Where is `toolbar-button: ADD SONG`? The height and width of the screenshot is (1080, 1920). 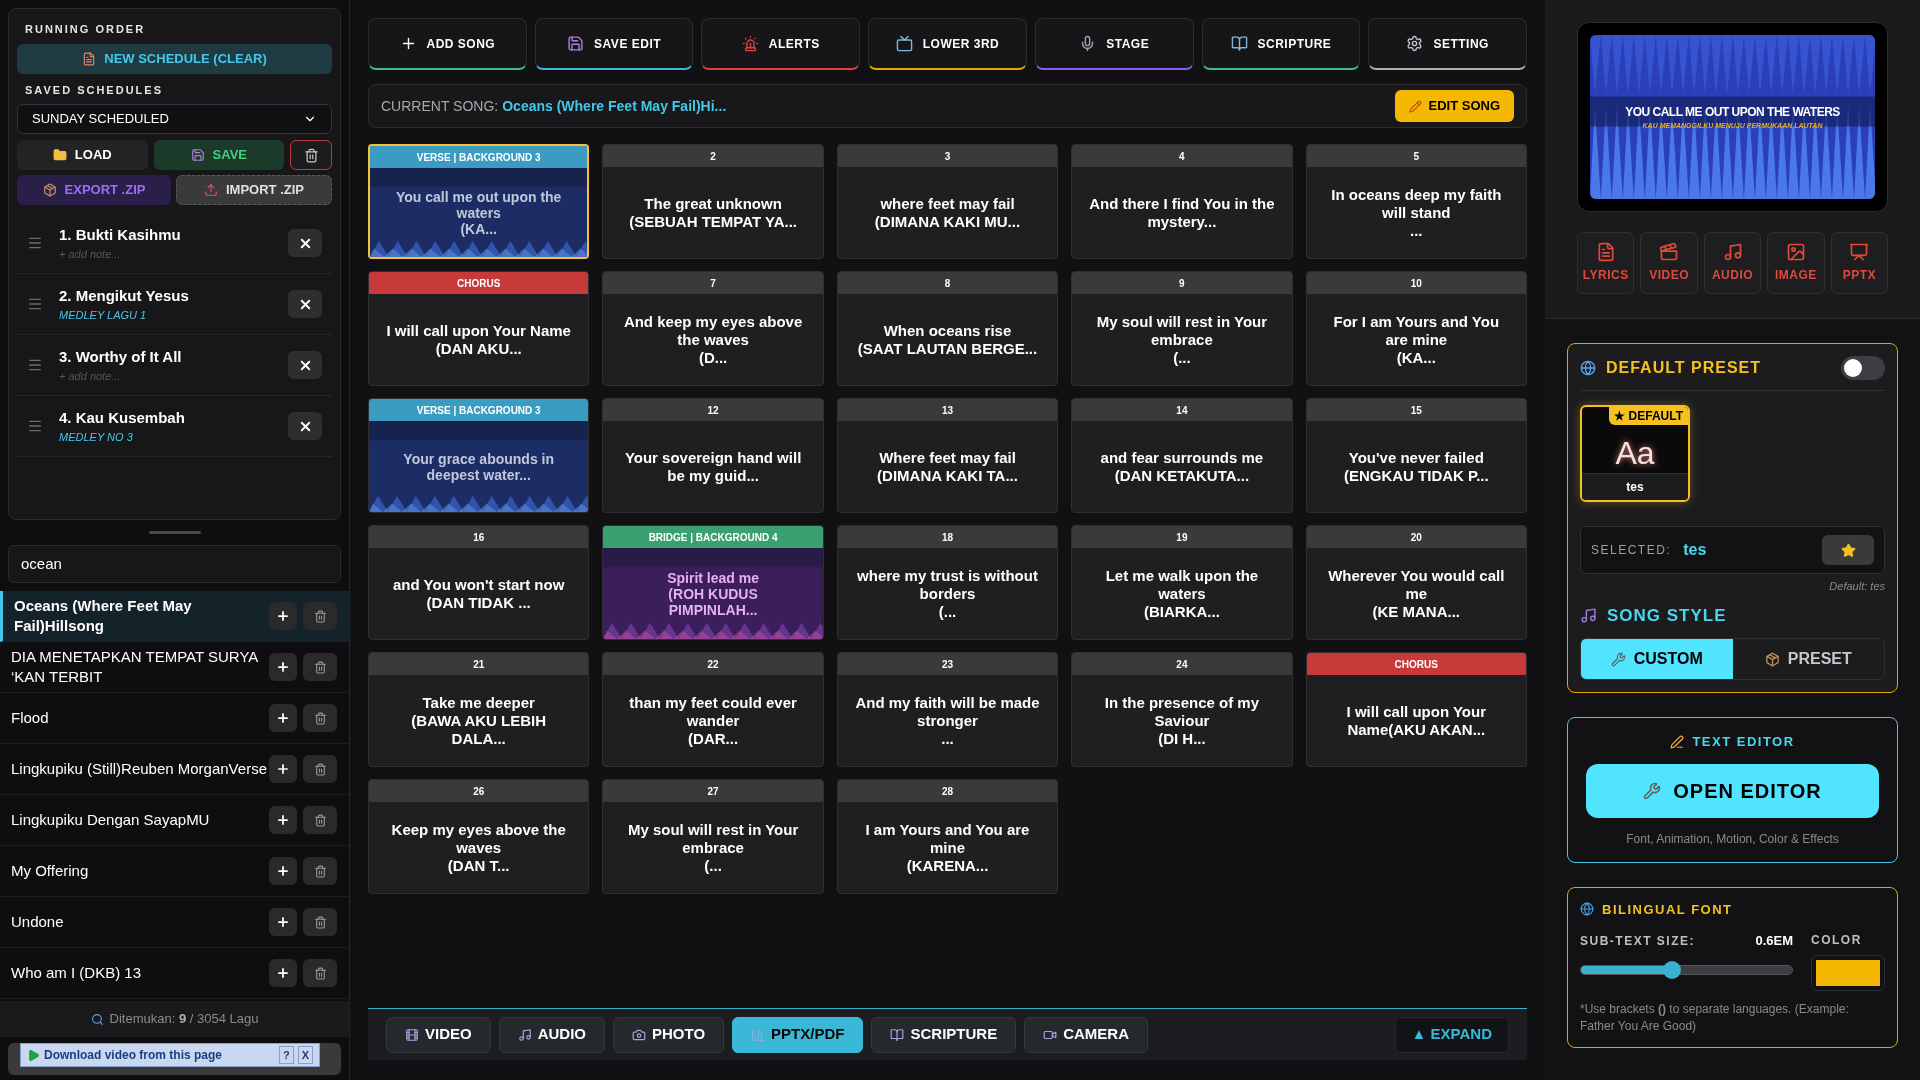
toolbar-button: ADD SONG is located at coordinates (447, 44).